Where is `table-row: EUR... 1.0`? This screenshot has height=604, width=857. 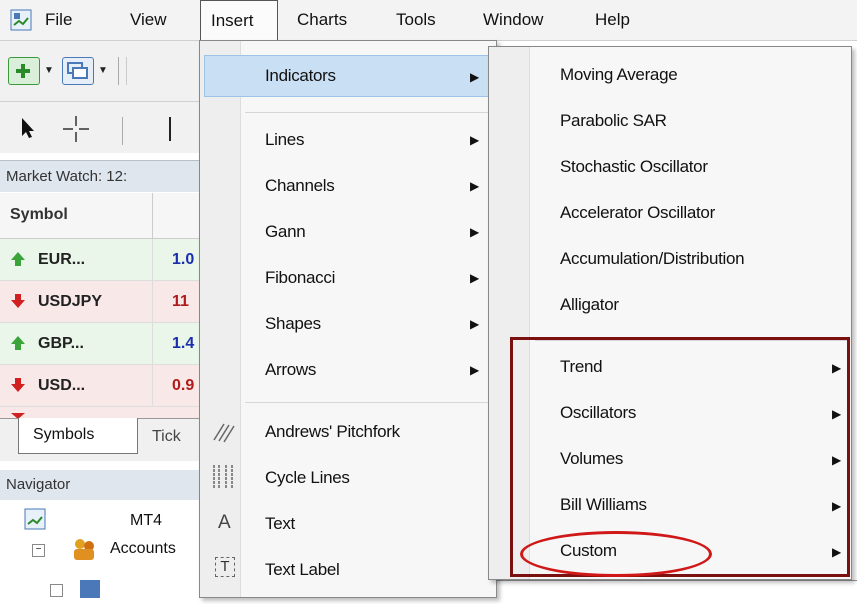
table-row: EUR... 1.0 is located at coordinates (105, 260).